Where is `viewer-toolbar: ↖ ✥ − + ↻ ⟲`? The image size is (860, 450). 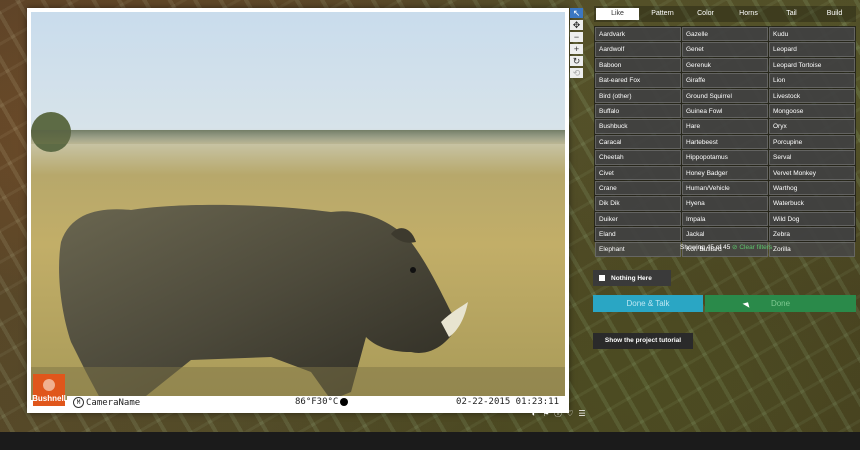
viewer-toolbar: ↖ ✥ − + ↻ ⟲ is located at coordinates (577, 43).